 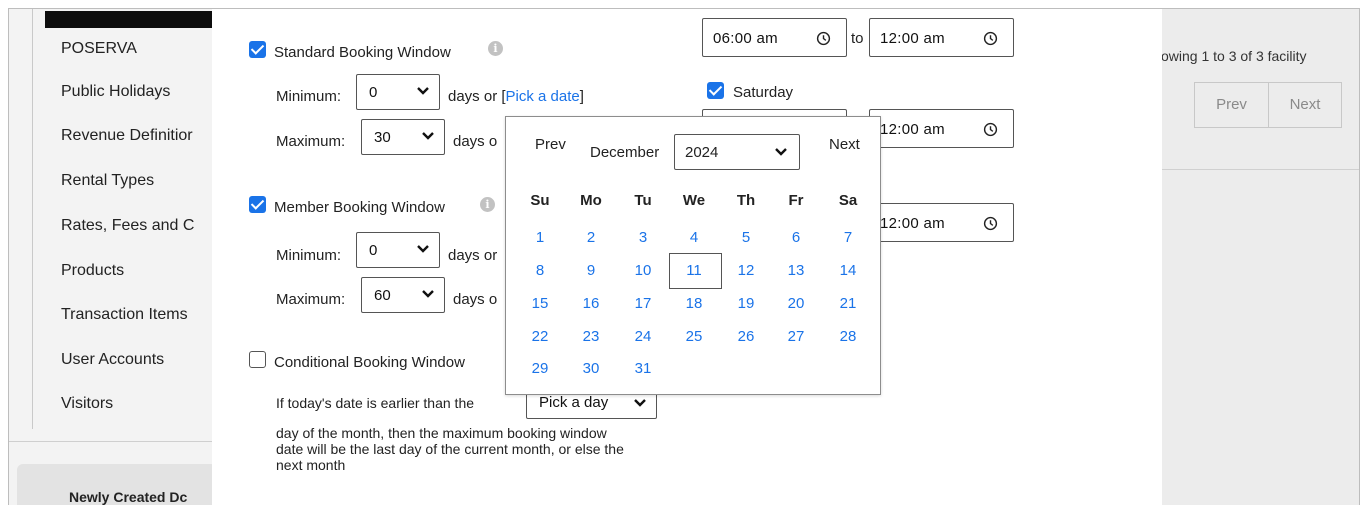 What do you see at coordinates (746, 336) in the screenshot?
I see `datepicker-day: 26` at bounding box center [746, 336].